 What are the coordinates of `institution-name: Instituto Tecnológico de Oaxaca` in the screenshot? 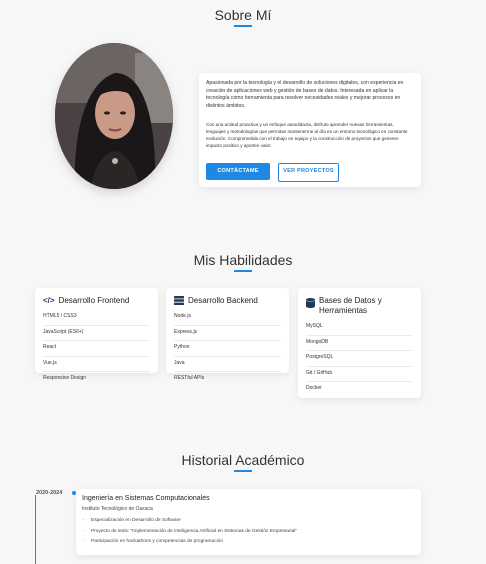 It's located at (117, 509).